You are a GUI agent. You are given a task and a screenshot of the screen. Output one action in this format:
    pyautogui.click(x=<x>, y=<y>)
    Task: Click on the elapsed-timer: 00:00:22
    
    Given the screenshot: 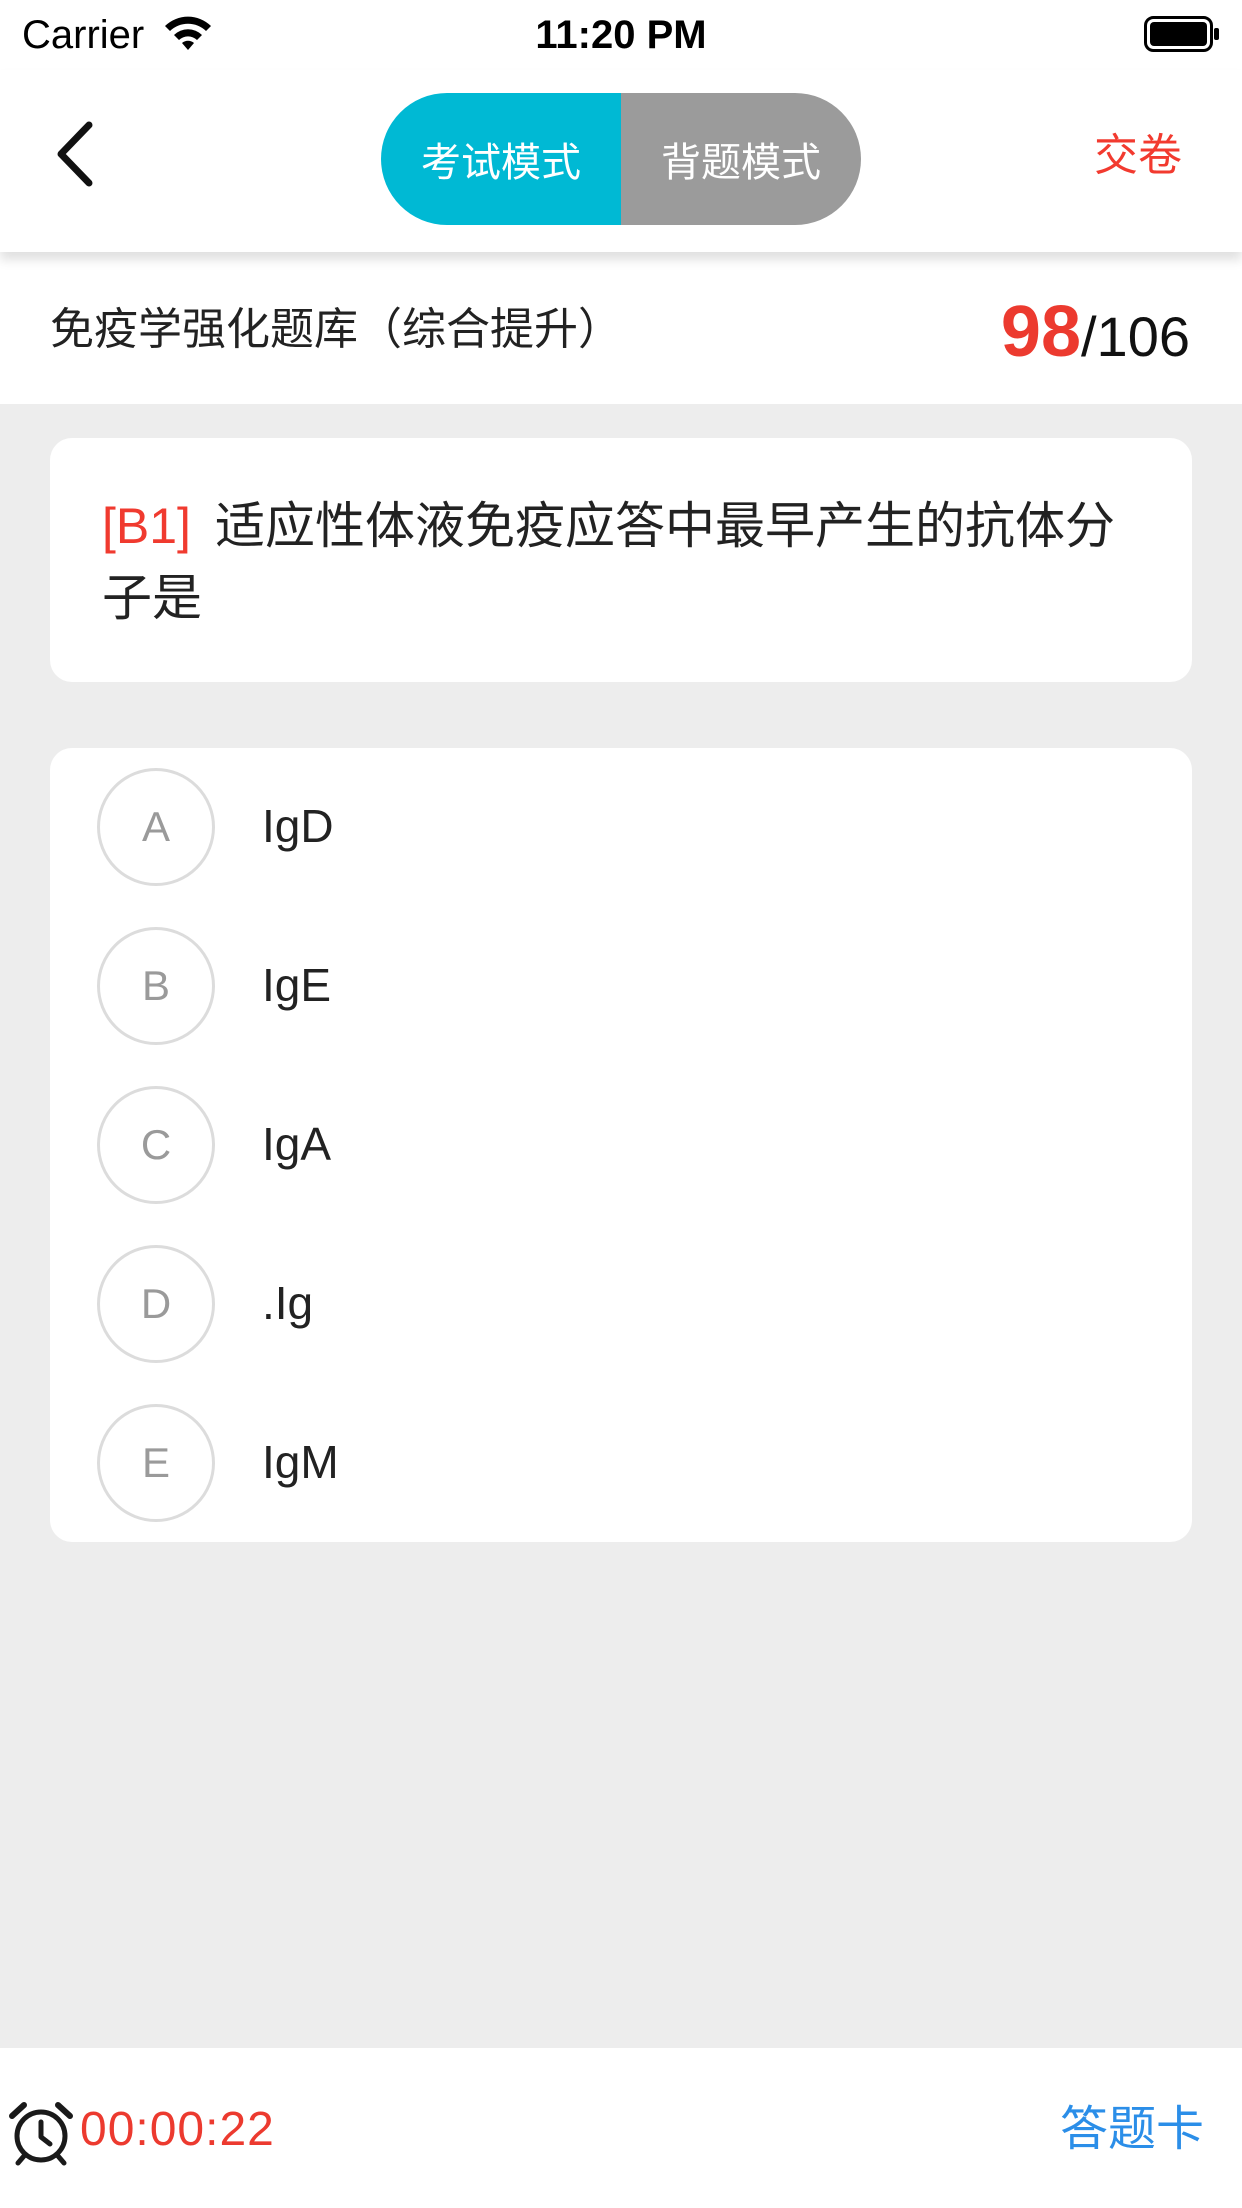 What is the action you would take?
    pyautogui.click(x=177, y=2129)
    